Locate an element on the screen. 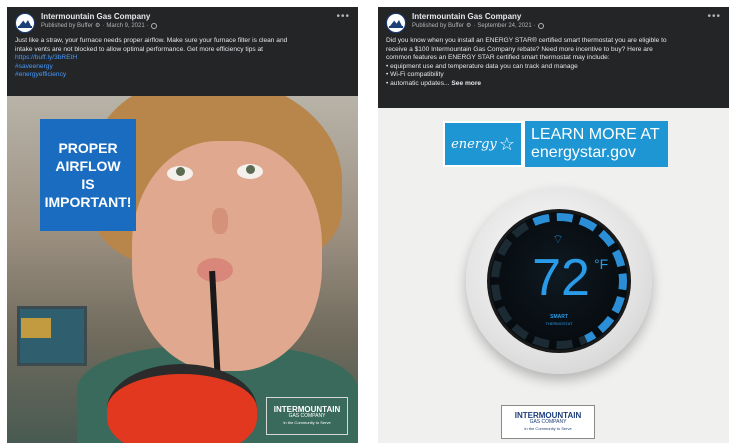  energy-star-icon: energy ☆ is located at coordinates (483, 144).